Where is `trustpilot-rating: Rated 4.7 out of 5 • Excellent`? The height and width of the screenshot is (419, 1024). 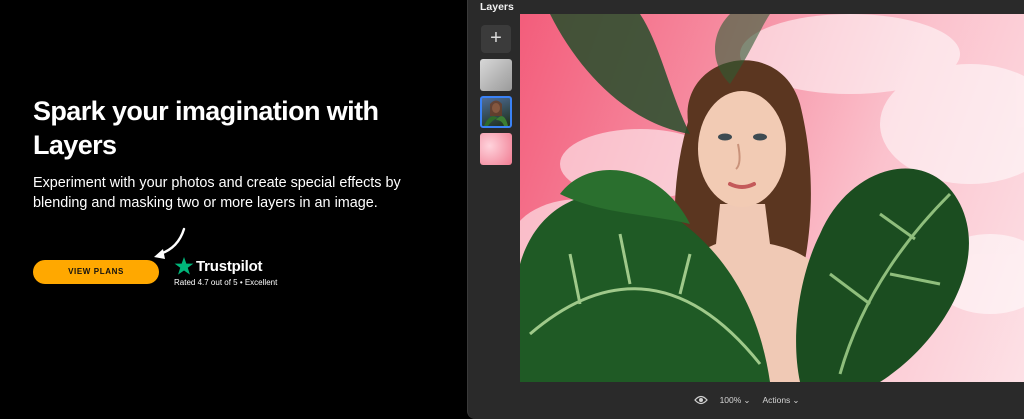 trustpilot-rating: Rated 4.7 out of 5 • Excellent is located at coordinates (226, 282).